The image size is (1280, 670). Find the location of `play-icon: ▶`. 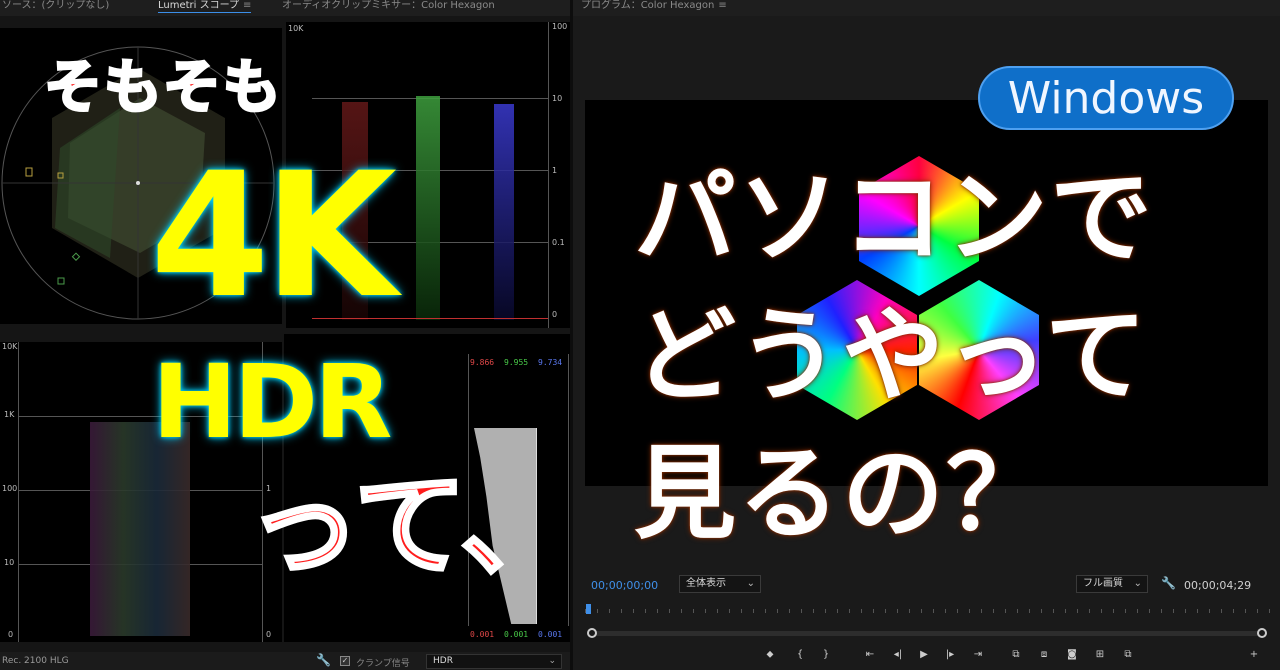

play-icon: ▶ is located at coordinates (924, 654).